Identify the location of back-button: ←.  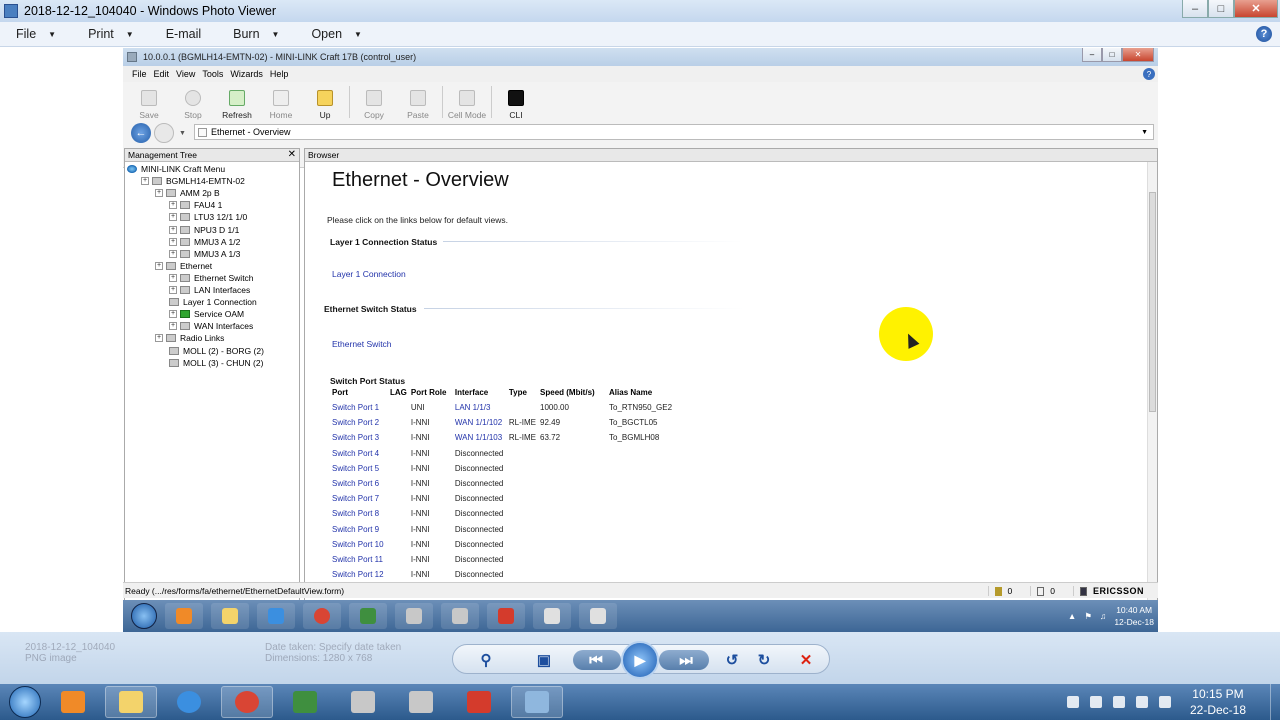
(141, 133).